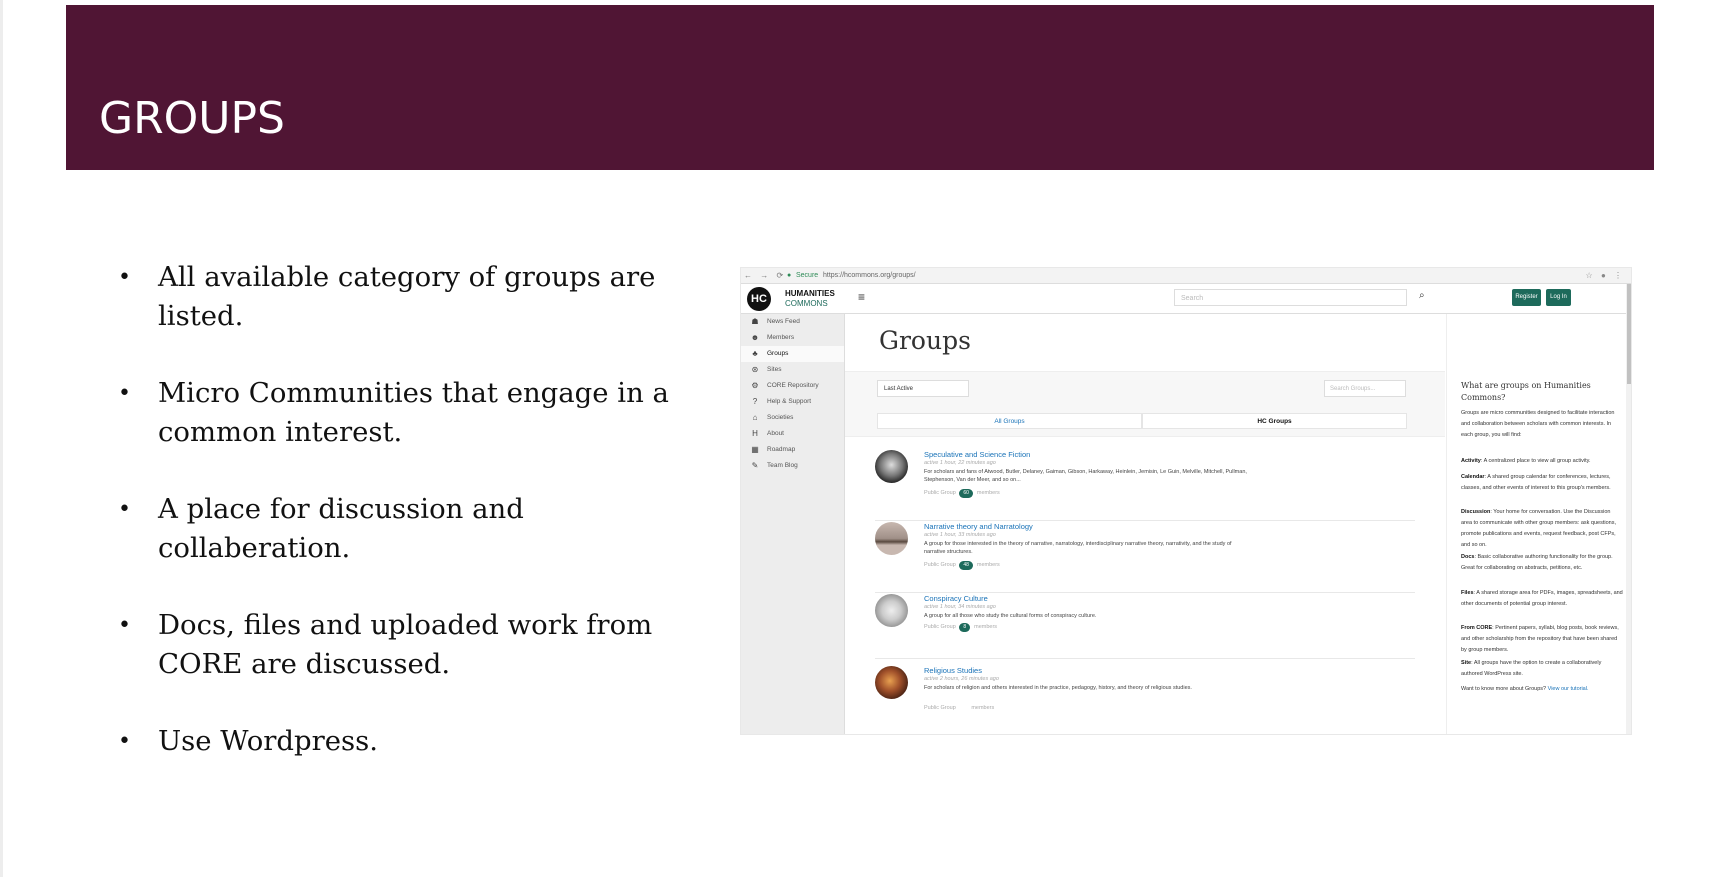 This screenshot has width=1711, height=877. I want to click on lock-icon: ●, so click(789, 275).